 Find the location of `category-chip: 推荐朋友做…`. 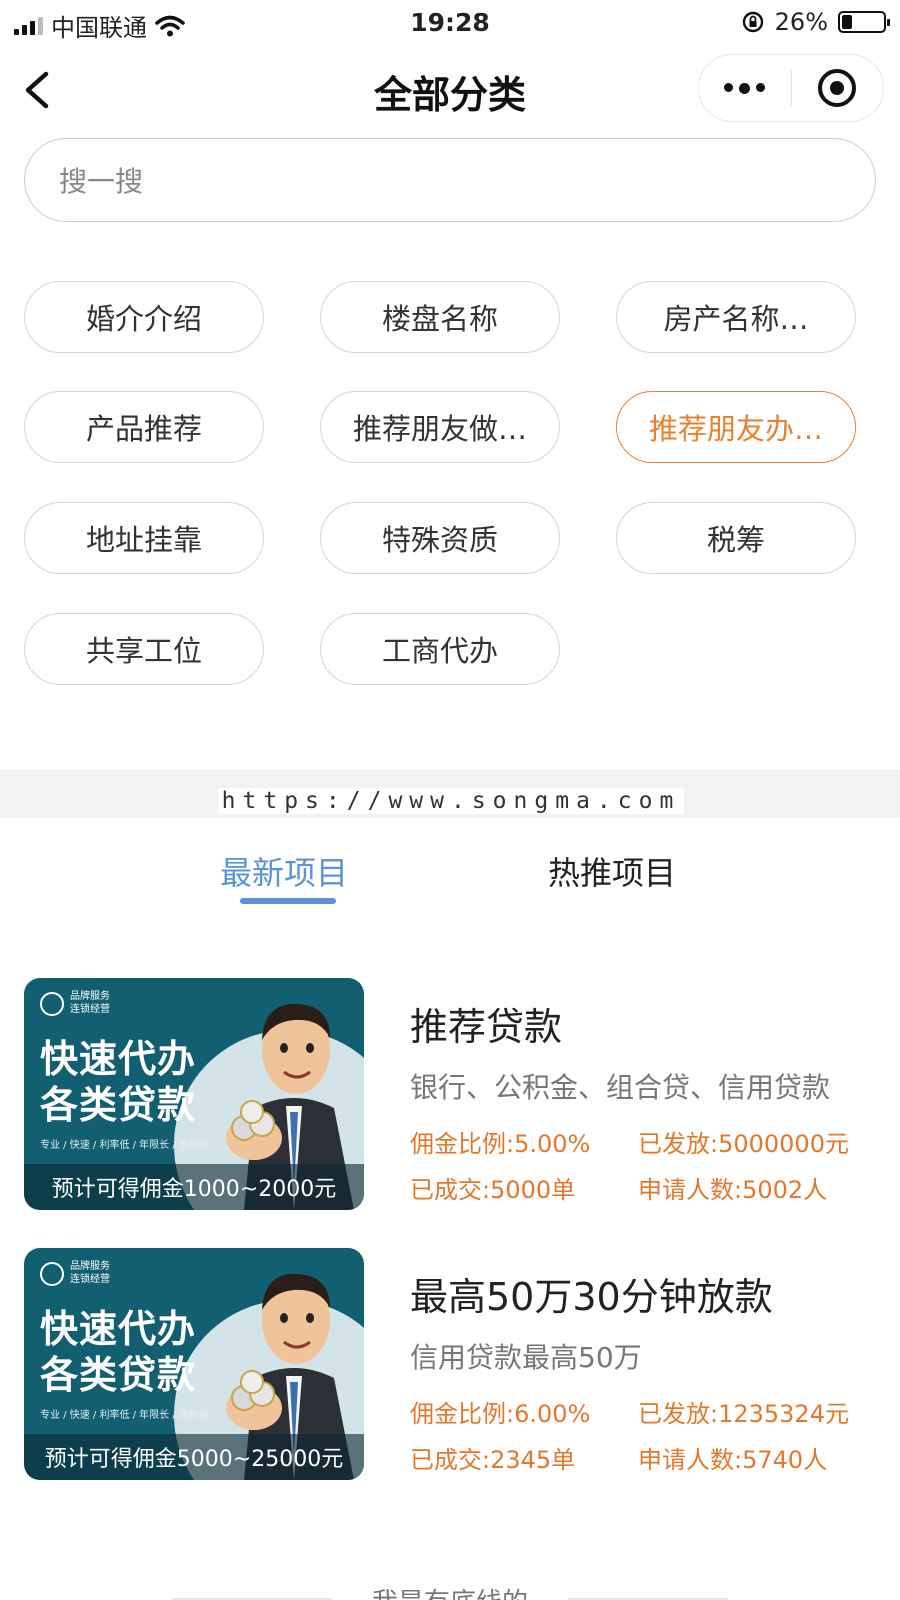

category-chip: 推荐朋友做… is located at coordinates (440, 427).